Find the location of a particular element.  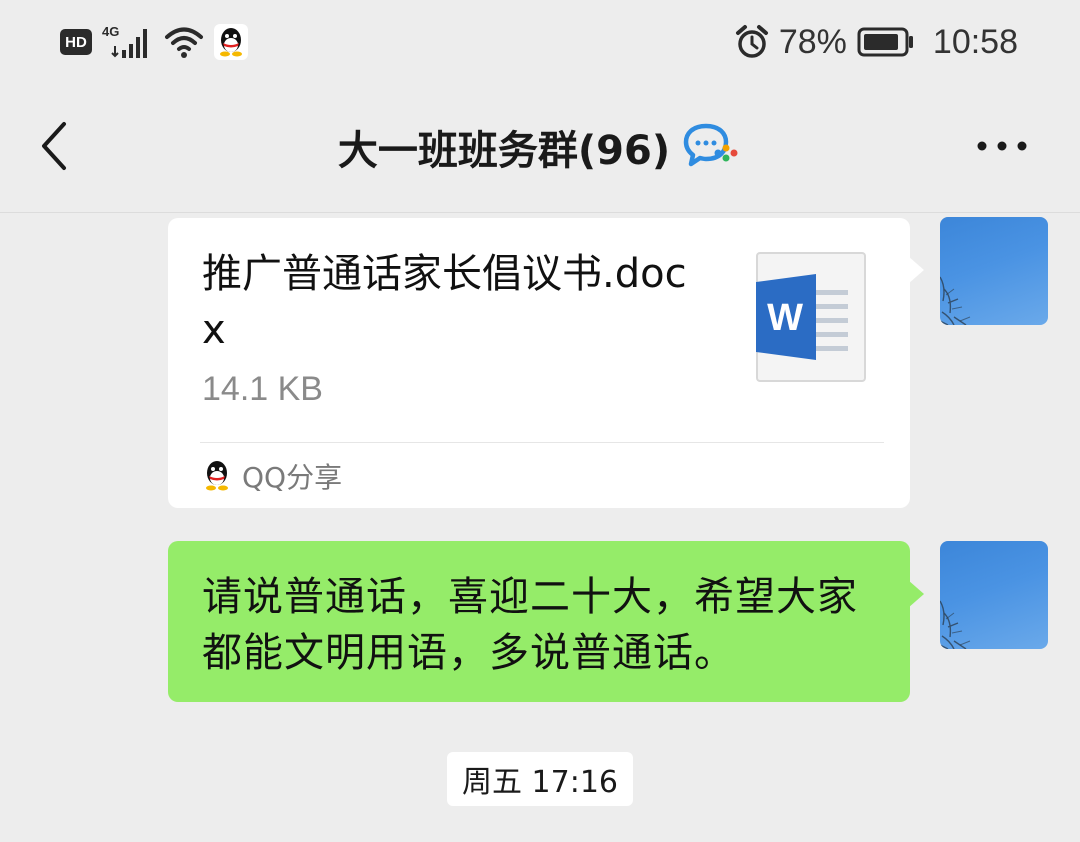

hd-badge: HD is located at coordinates (76, 42).